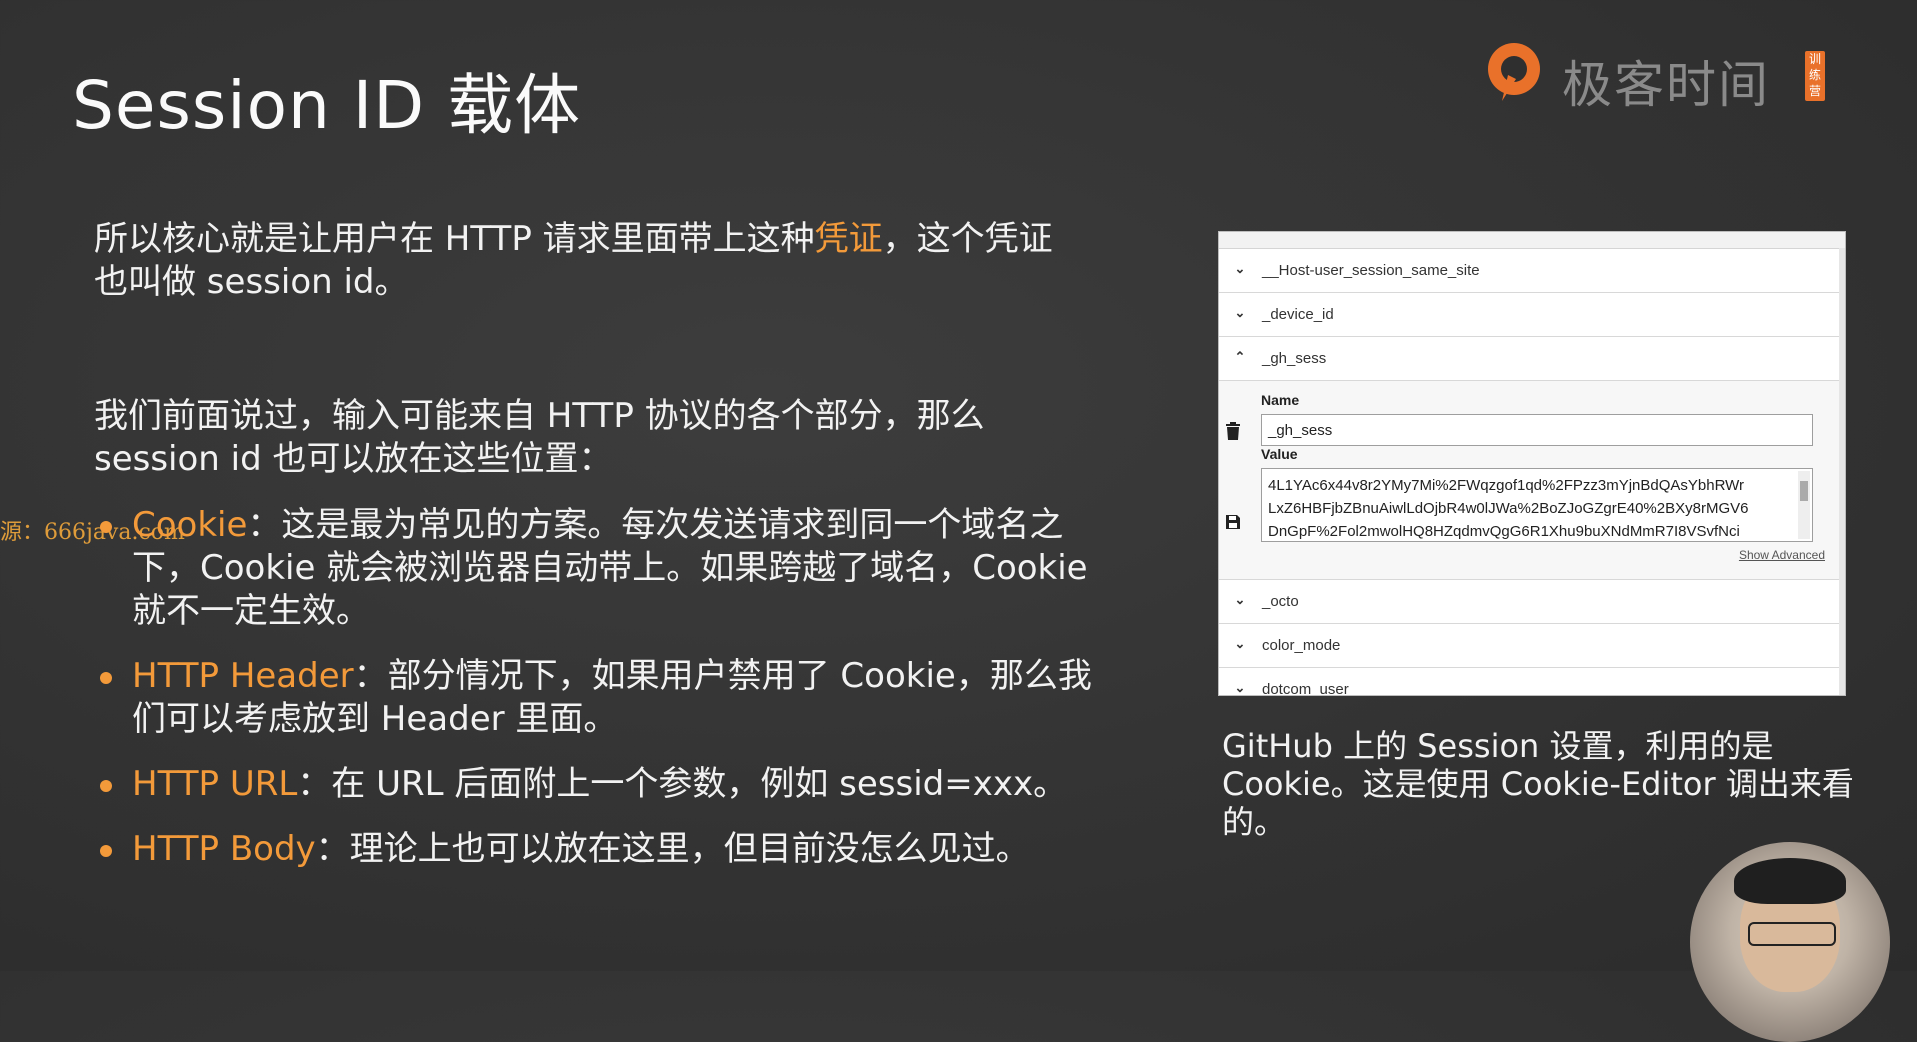 The image size is (1917, 1042). Describe the element at coordinates (1532, 359) in the screenshot. I see `cookie-row-gh-sess: ⌃ _gh_sess` at that location.